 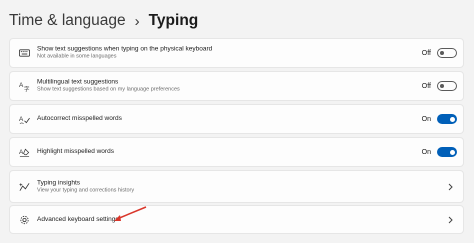 What do you see at coordinates (24, 53) in the screenshot?
I see `keyboard-icon` at bounding box center [24, 53].